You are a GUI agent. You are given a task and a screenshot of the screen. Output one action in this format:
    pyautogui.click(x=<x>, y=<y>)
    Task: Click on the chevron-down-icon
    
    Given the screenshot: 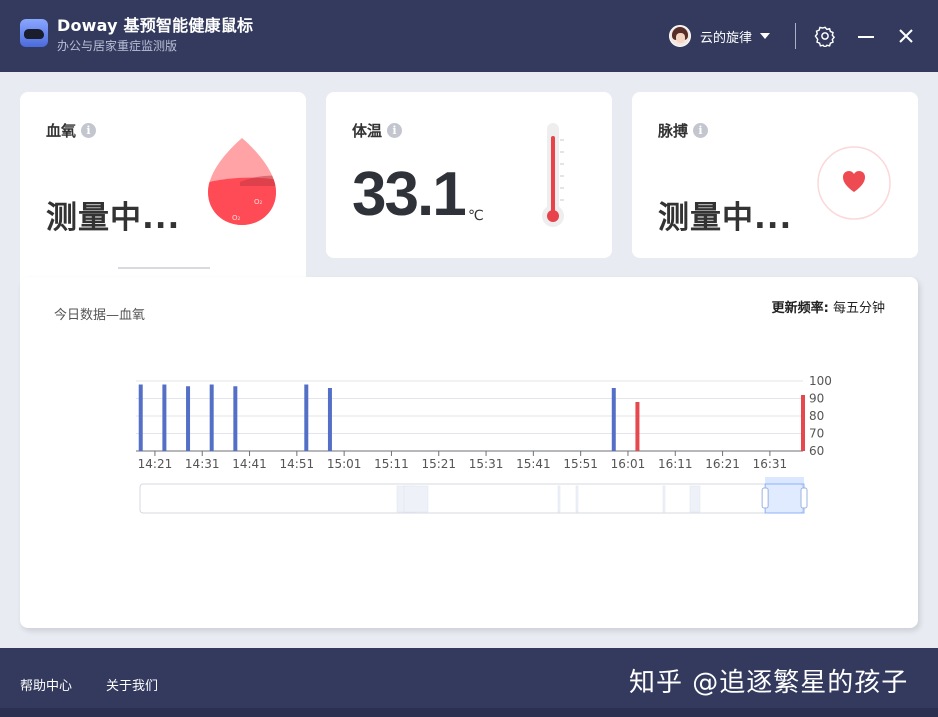 What is the action you would take?
    pyautogui.click(x=765, y=36)
    